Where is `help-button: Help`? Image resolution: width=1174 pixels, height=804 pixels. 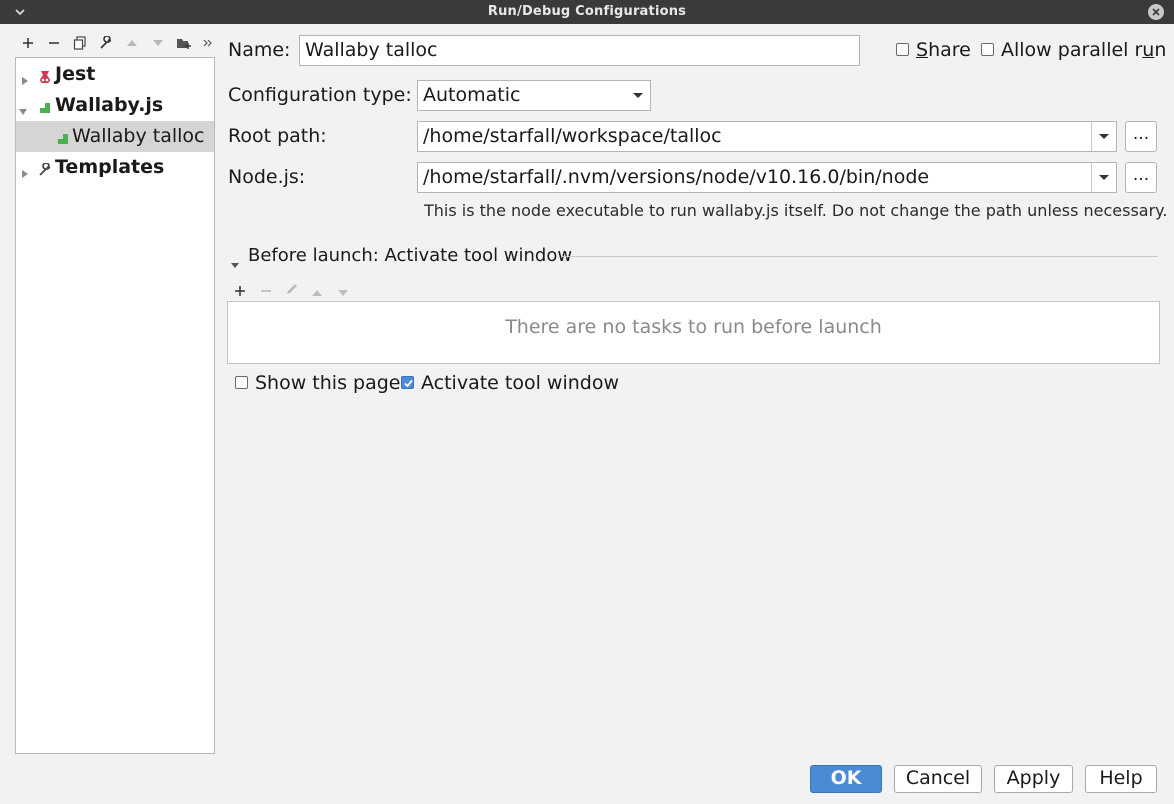 help-button: Help is located at coordinates (1121, 779).